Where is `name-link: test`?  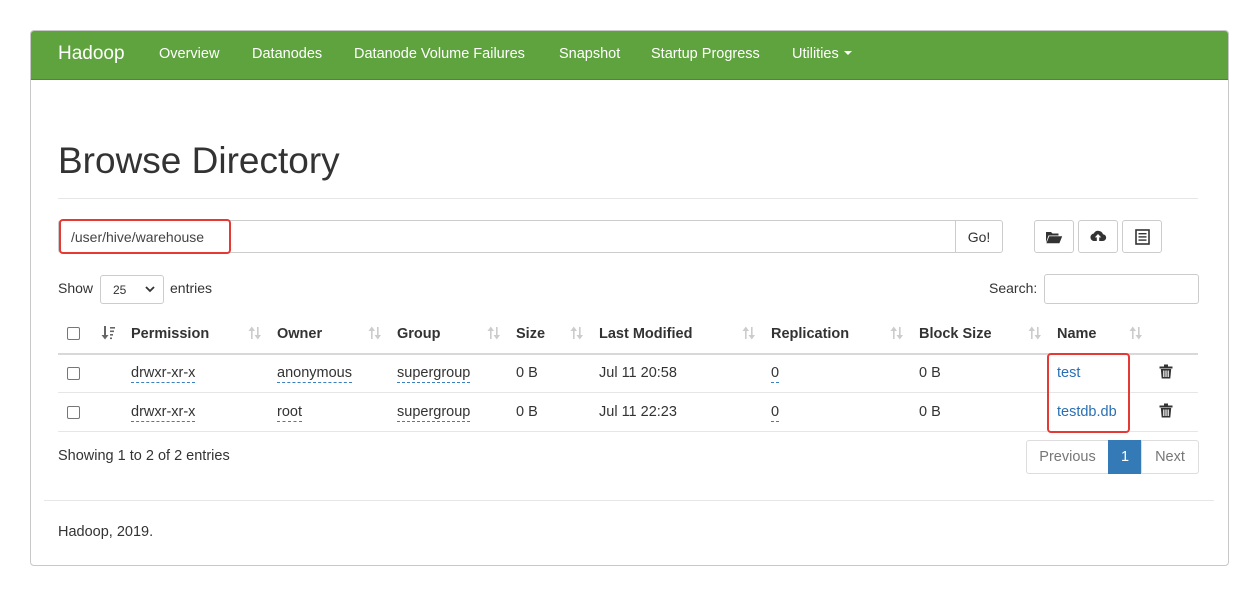 name-link: test is located at coordinates (1068, 373).